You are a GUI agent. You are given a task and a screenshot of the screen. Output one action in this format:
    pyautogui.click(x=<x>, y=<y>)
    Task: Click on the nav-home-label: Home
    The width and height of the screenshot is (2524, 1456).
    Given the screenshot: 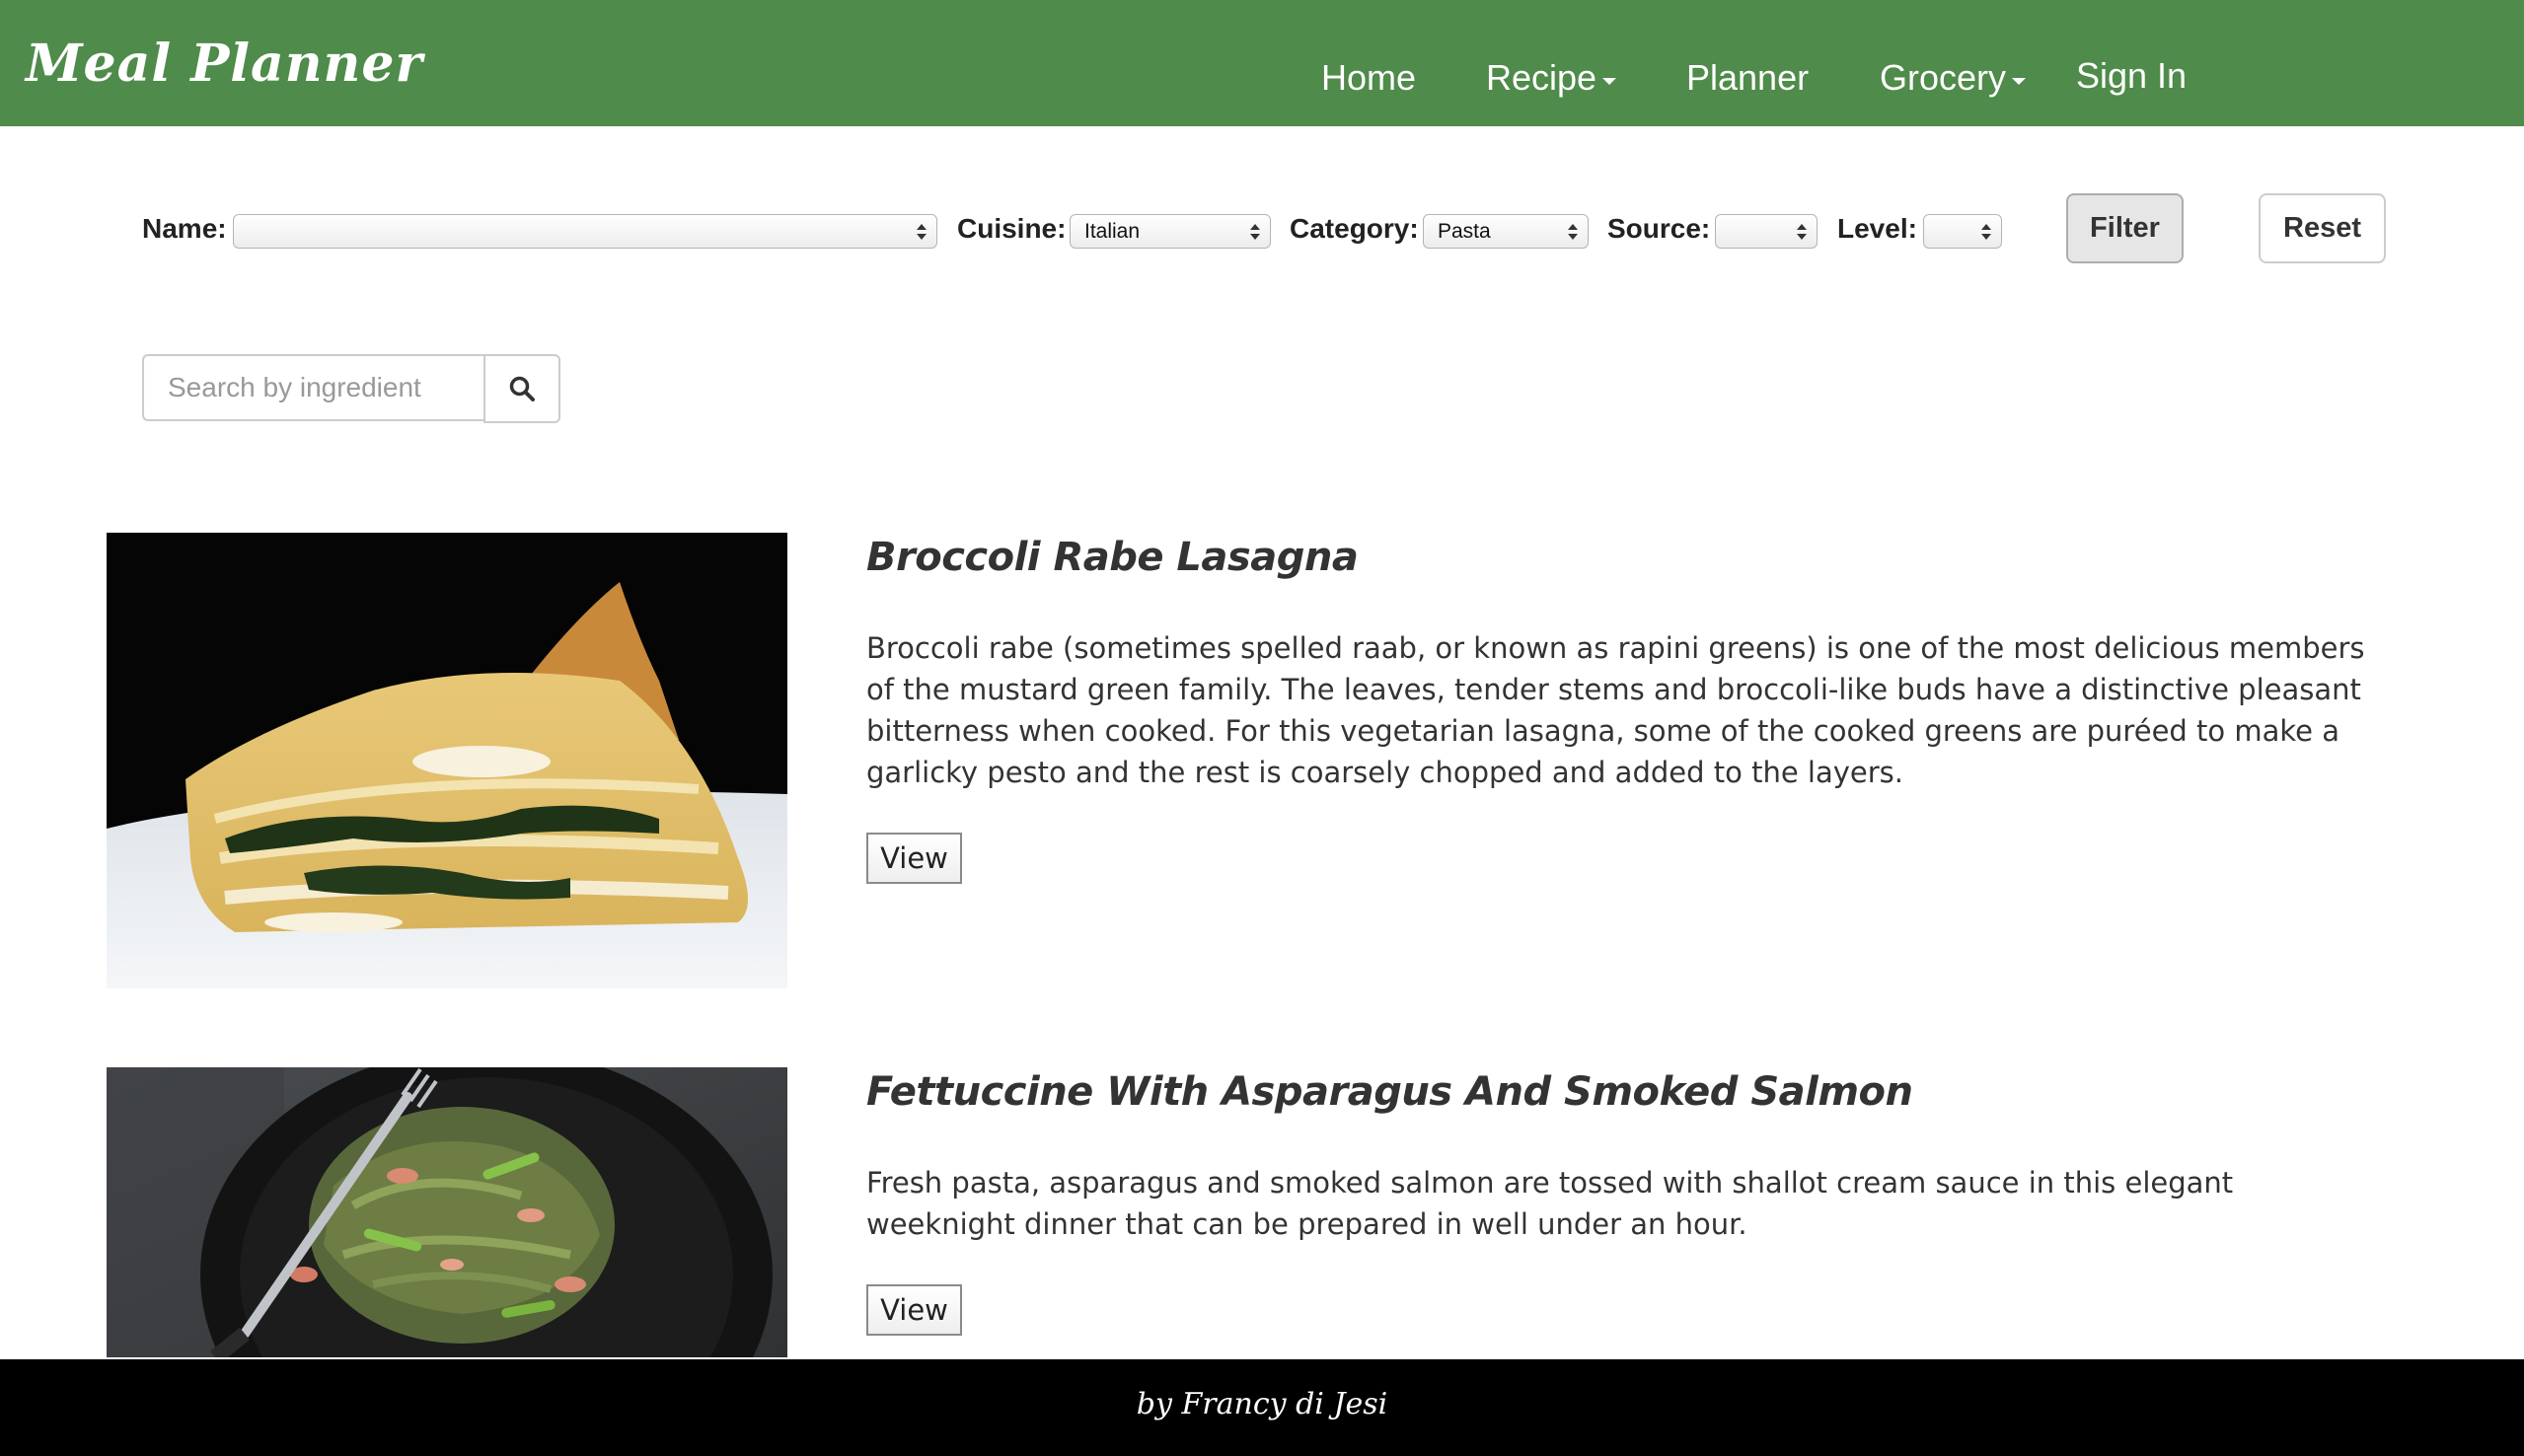 What is the action you would take?
    pyautogui.click(x=1369, y=77)
    